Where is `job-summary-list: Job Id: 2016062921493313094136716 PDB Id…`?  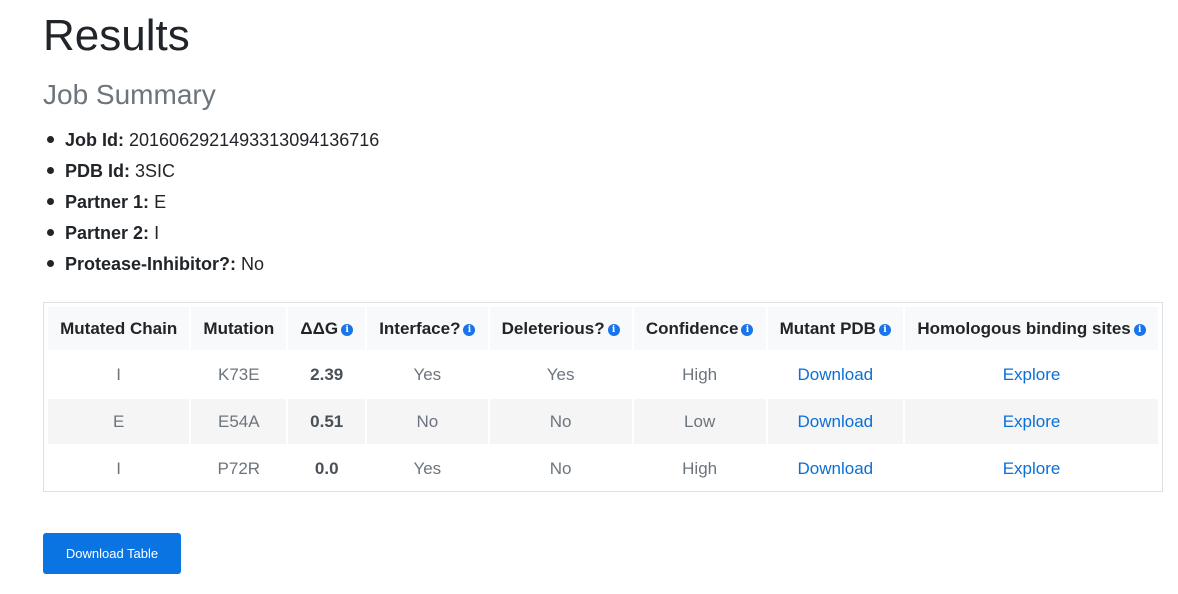 job-summary-list: Job Id: 2016062921493313094136716 PDB Id… is located at coordinates (211, 202).